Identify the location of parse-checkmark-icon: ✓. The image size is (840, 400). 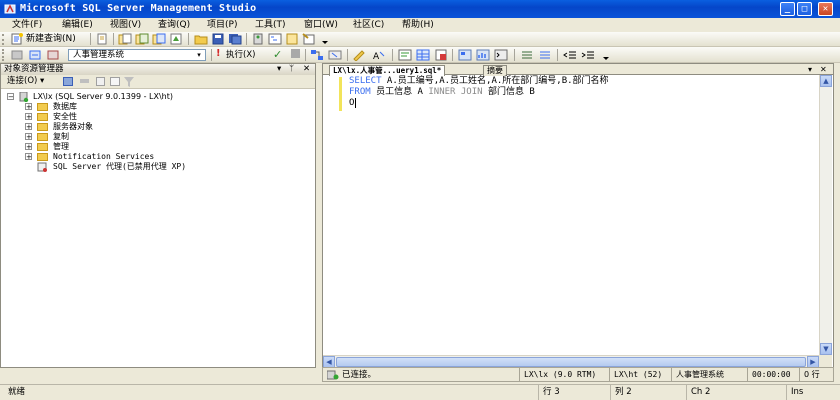
(277, 54).